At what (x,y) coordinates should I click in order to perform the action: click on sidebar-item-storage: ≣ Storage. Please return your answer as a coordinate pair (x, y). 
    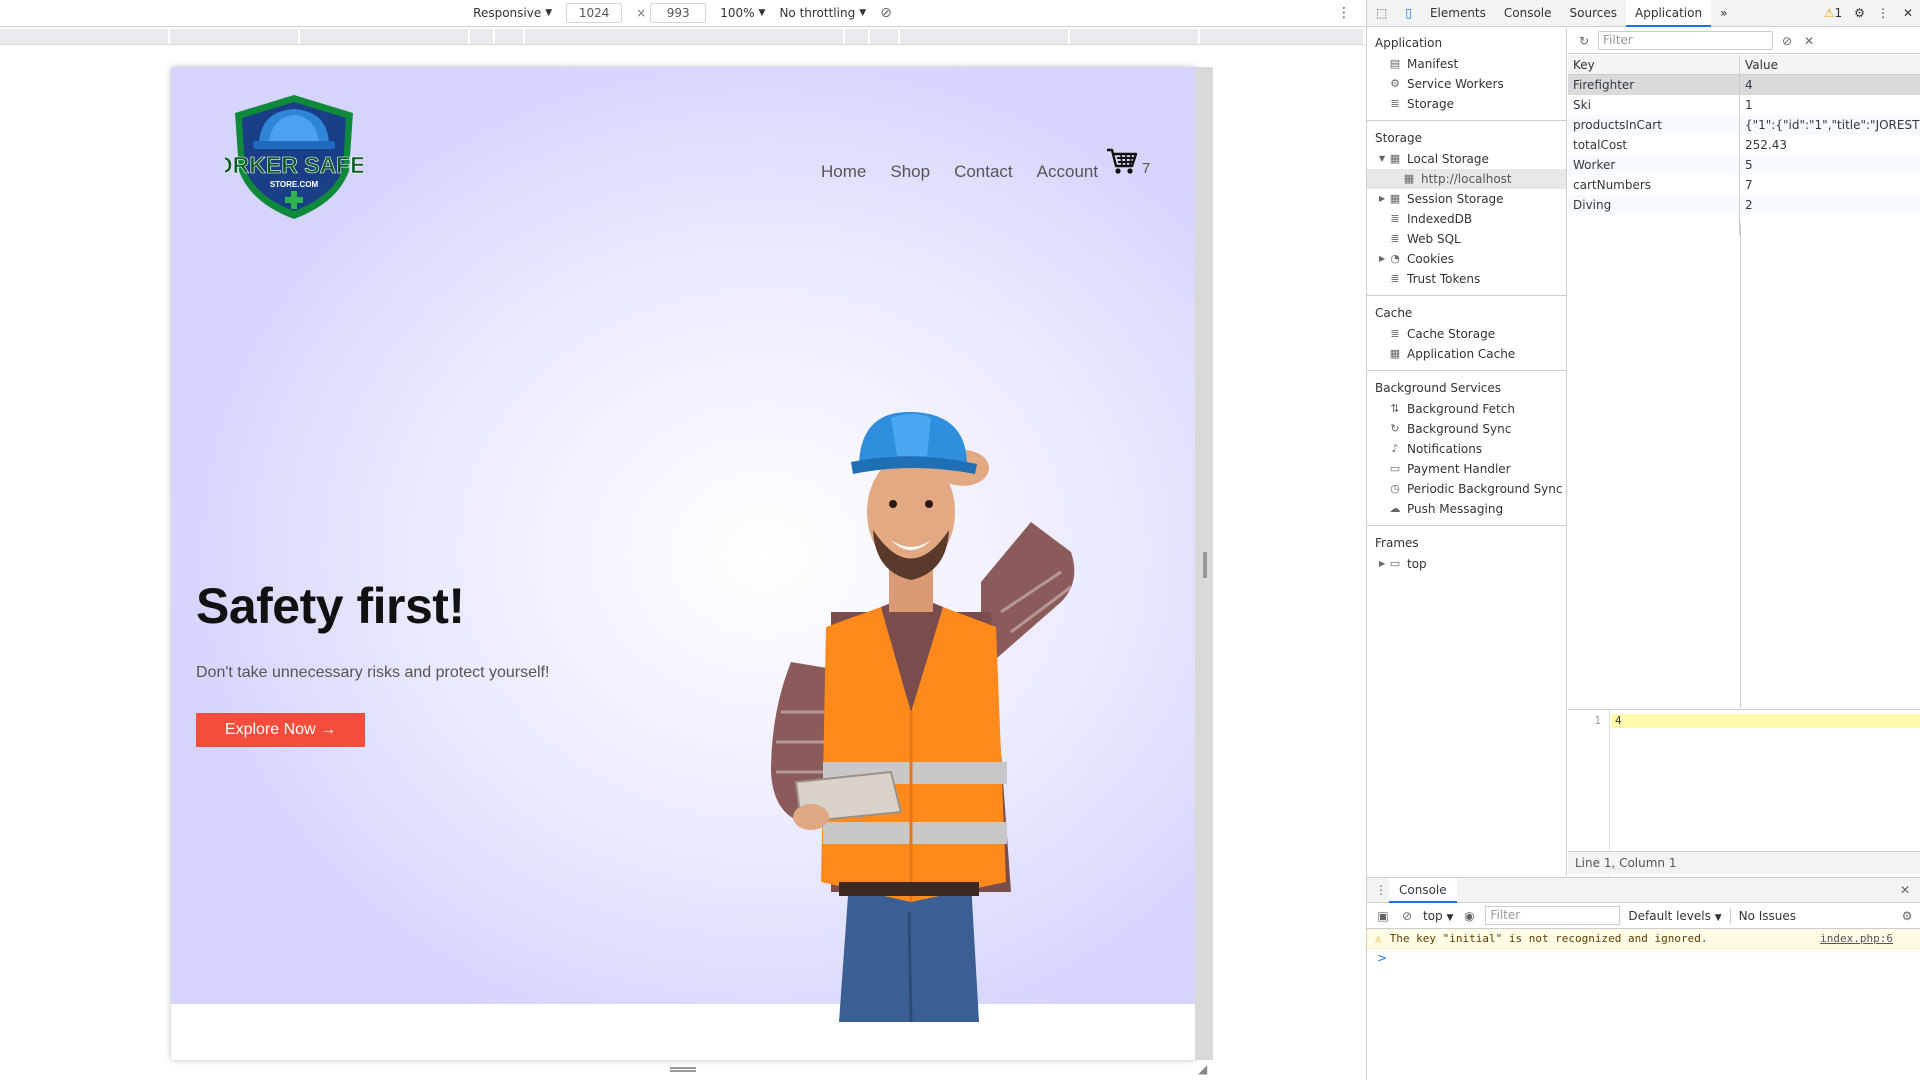
    Looking at the image, I should click on (1466, 104).